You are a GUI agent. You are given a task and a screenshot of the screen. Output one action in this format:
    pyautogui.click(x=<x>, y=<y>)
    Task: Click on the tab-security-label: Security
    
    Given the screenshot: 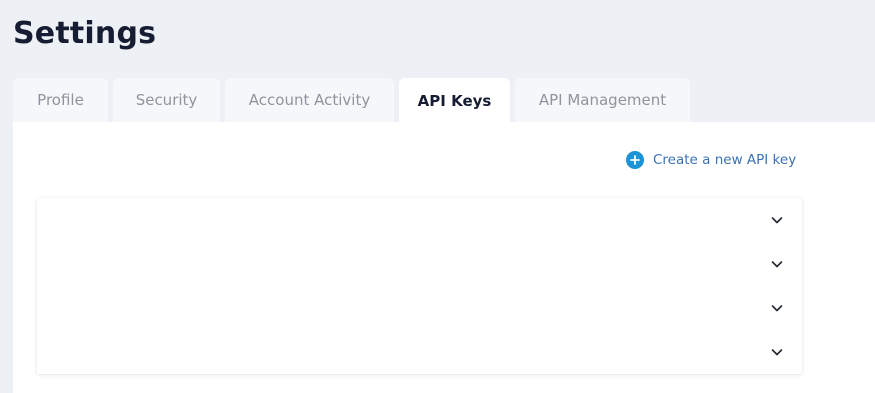 What is the action you would take?
    pyautogui.click(x=166, y=100)
    